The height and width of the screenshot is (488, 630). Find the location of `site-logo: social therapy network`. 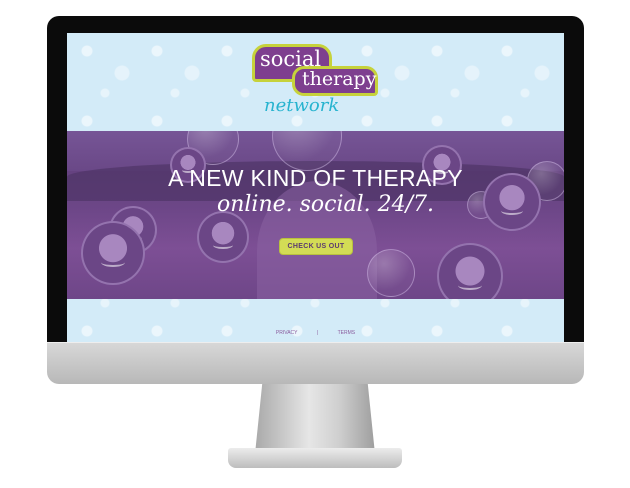

site-logo: social therapy network is located at coordinates (319, 84).